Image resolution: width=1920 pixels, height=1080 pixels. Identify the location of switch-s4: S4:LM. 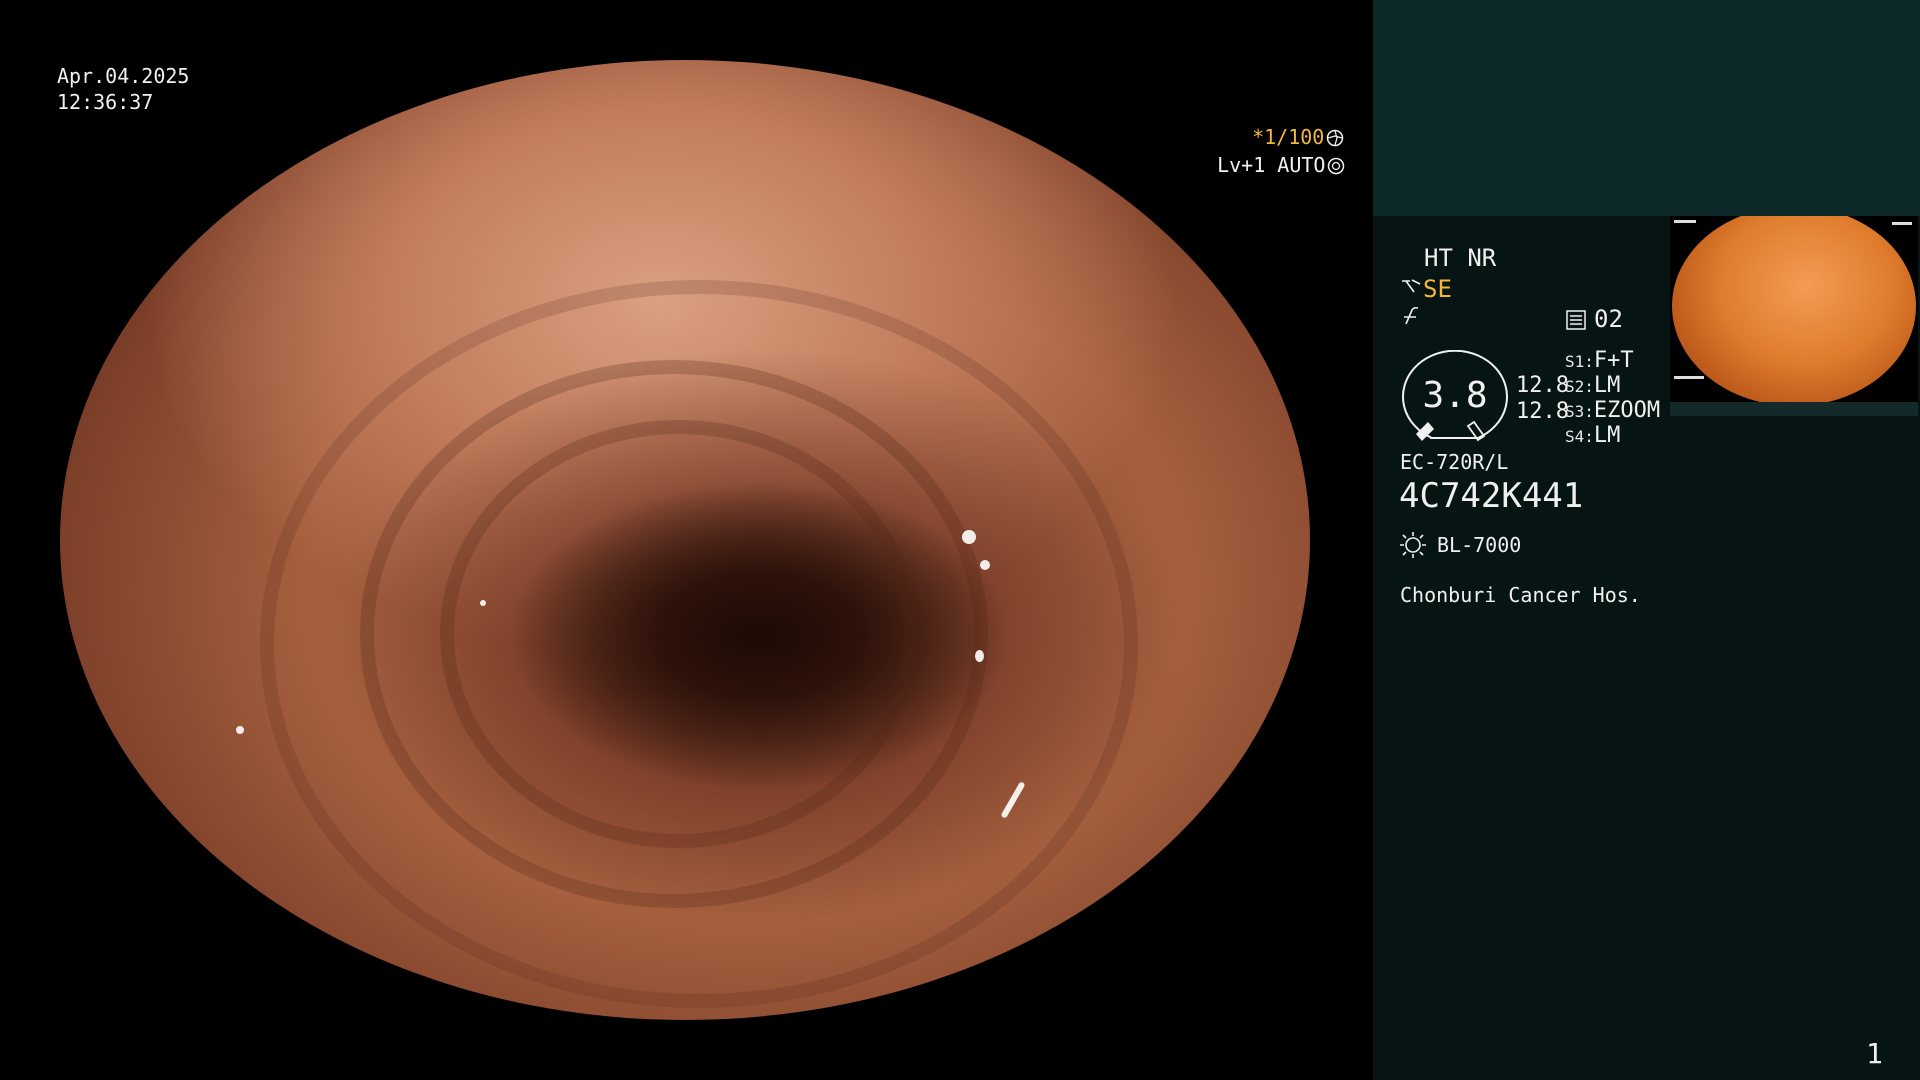
(1592, 436).